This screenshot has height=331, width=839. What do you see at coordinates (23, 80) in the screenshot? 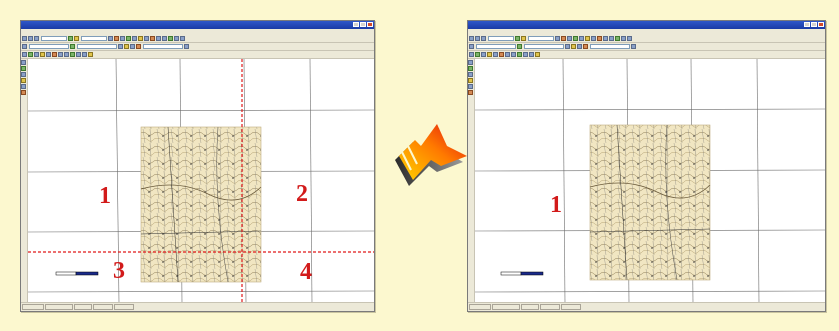
I see `draw-tool-icon` at bounding box center [23, 80].